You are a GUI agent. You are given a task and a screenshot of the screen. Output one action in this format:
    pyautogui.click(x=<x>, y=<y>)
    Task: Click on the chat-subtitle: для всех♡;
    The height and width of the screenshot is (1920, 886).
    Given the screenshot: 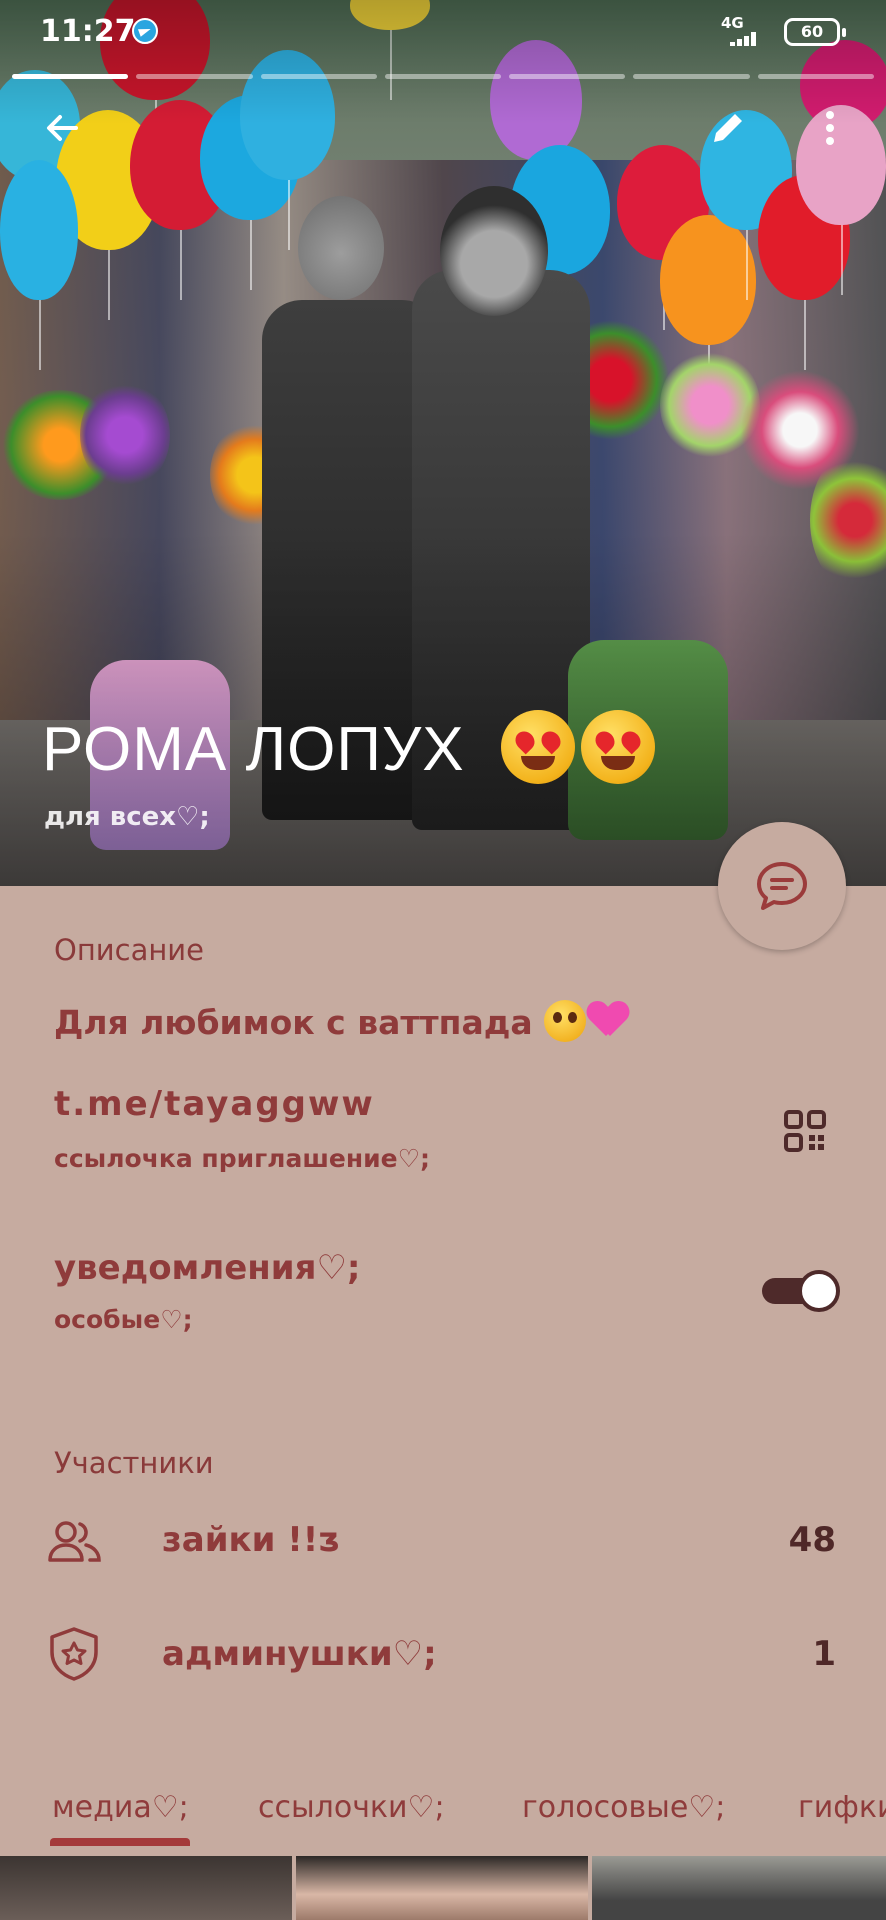 What is the action you would take?
    pyautogui.click(x=127, y=817)
    